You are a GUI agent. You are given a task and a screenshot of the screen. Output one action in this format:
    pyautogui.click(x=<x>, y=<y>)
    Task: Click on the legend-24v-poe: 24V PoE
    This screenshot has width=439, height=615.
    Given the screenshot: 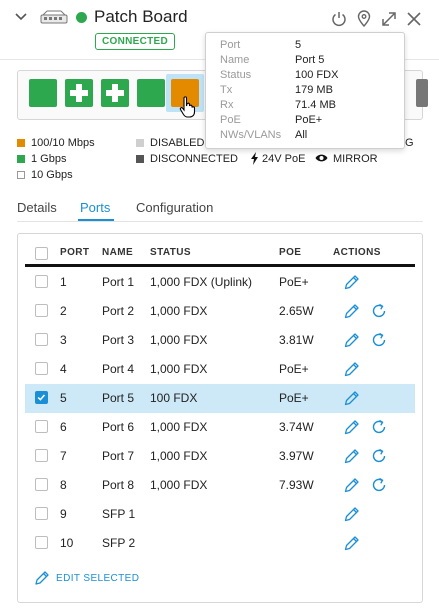 What is the action you would take?
    pyautogui.click(x=284, y=159)
    